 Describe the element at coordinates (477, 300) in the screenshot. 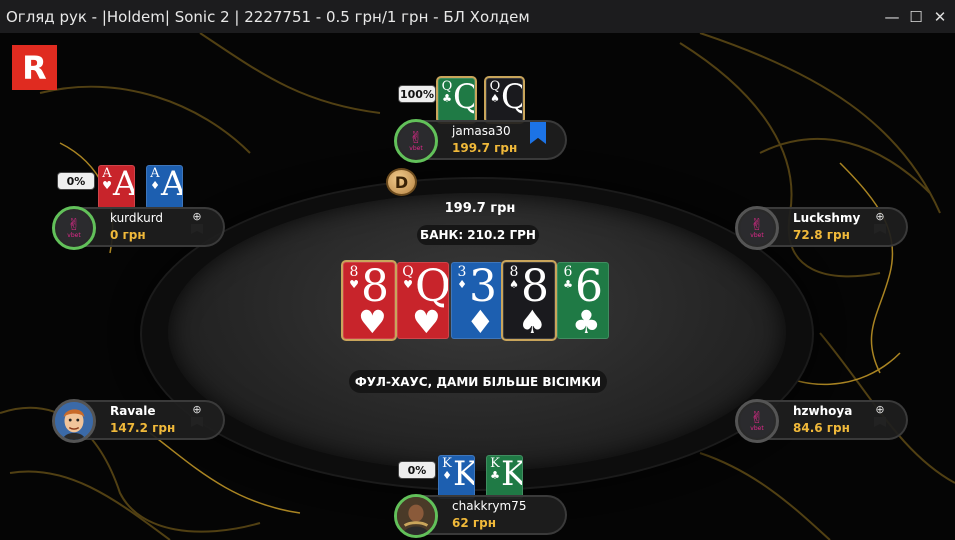

I see `board-card-3: 3 ♦ 3 ♦` at that location.